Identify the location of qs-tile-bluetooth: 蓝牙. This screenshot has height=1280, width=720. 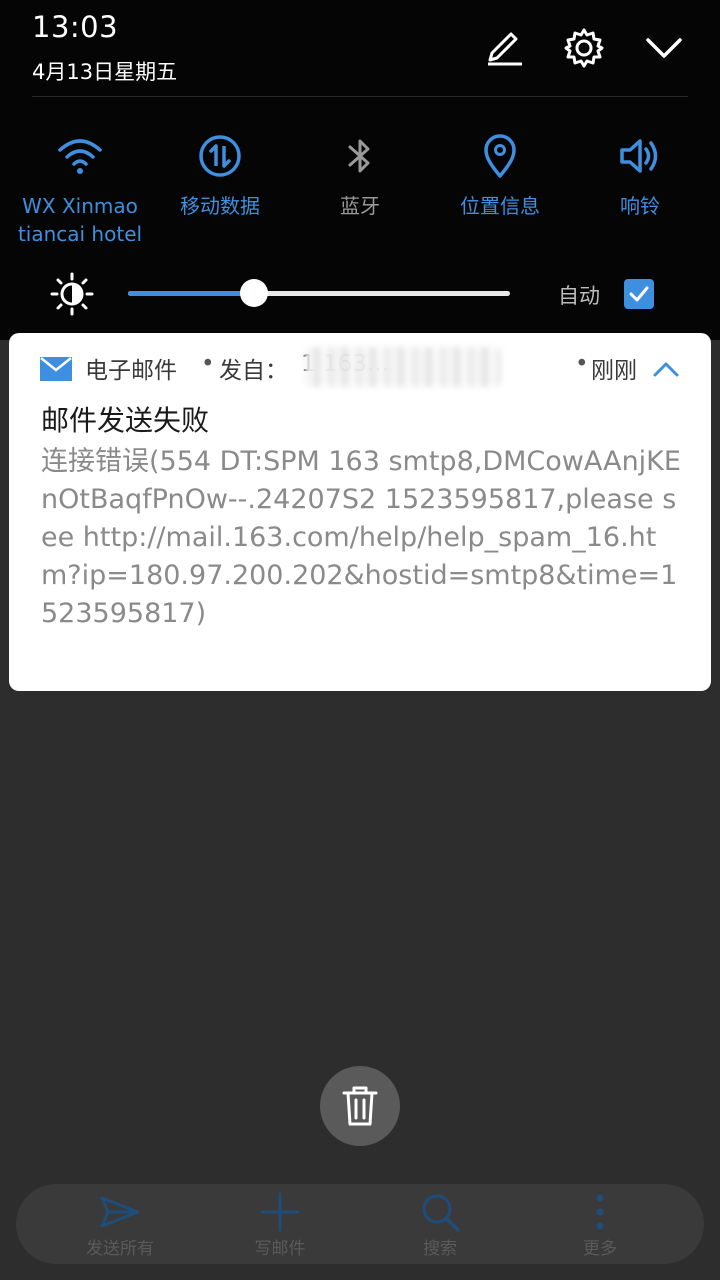
(360, 192).